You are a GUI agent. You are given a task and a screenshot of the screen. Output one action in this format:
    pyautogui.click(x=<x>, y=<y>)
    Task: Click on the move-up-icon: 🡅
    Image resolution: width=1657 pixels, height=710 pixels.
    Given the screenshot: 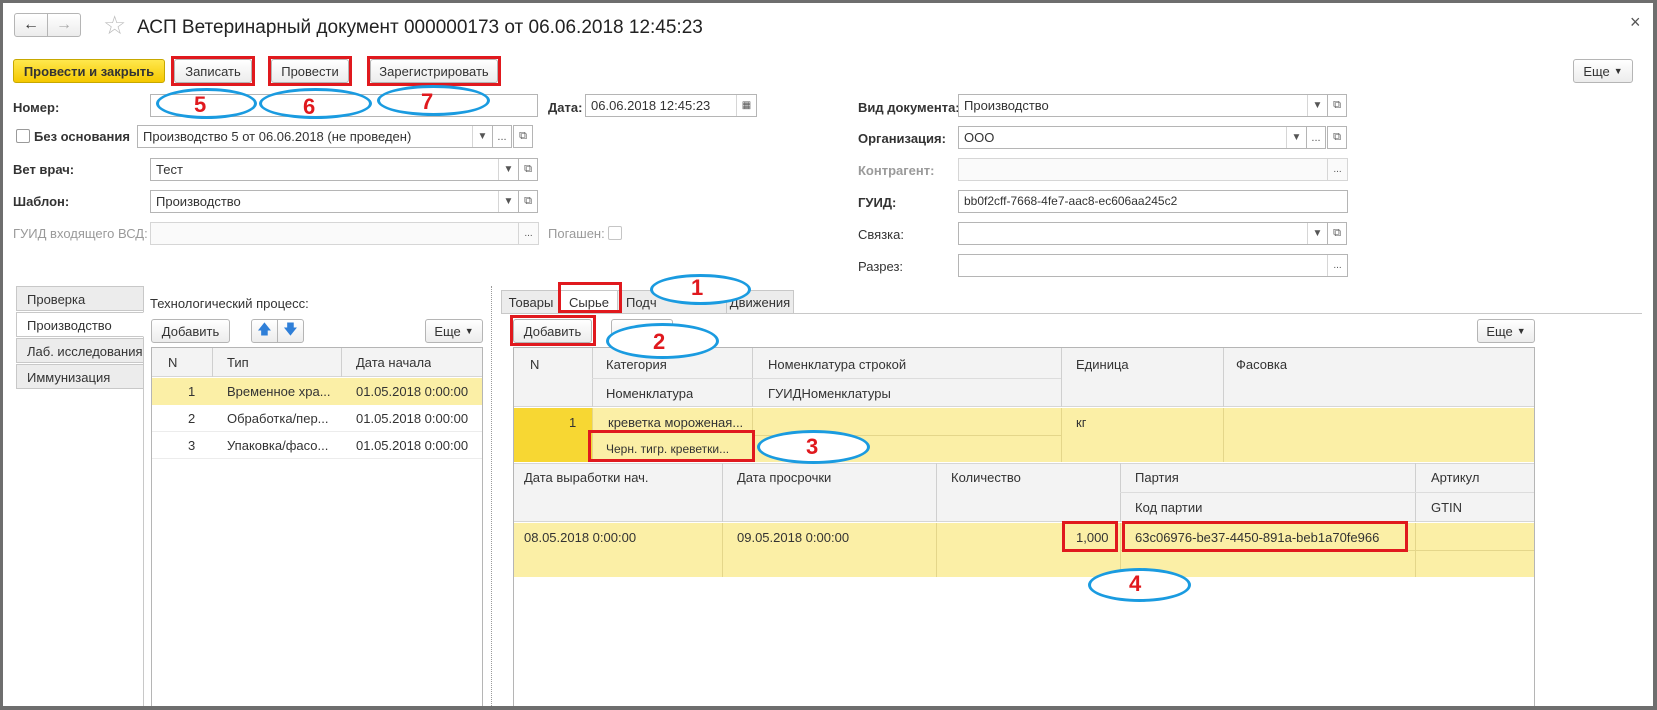 What is the action you would take?
    pyautogui.click(x=264, y=331)
    